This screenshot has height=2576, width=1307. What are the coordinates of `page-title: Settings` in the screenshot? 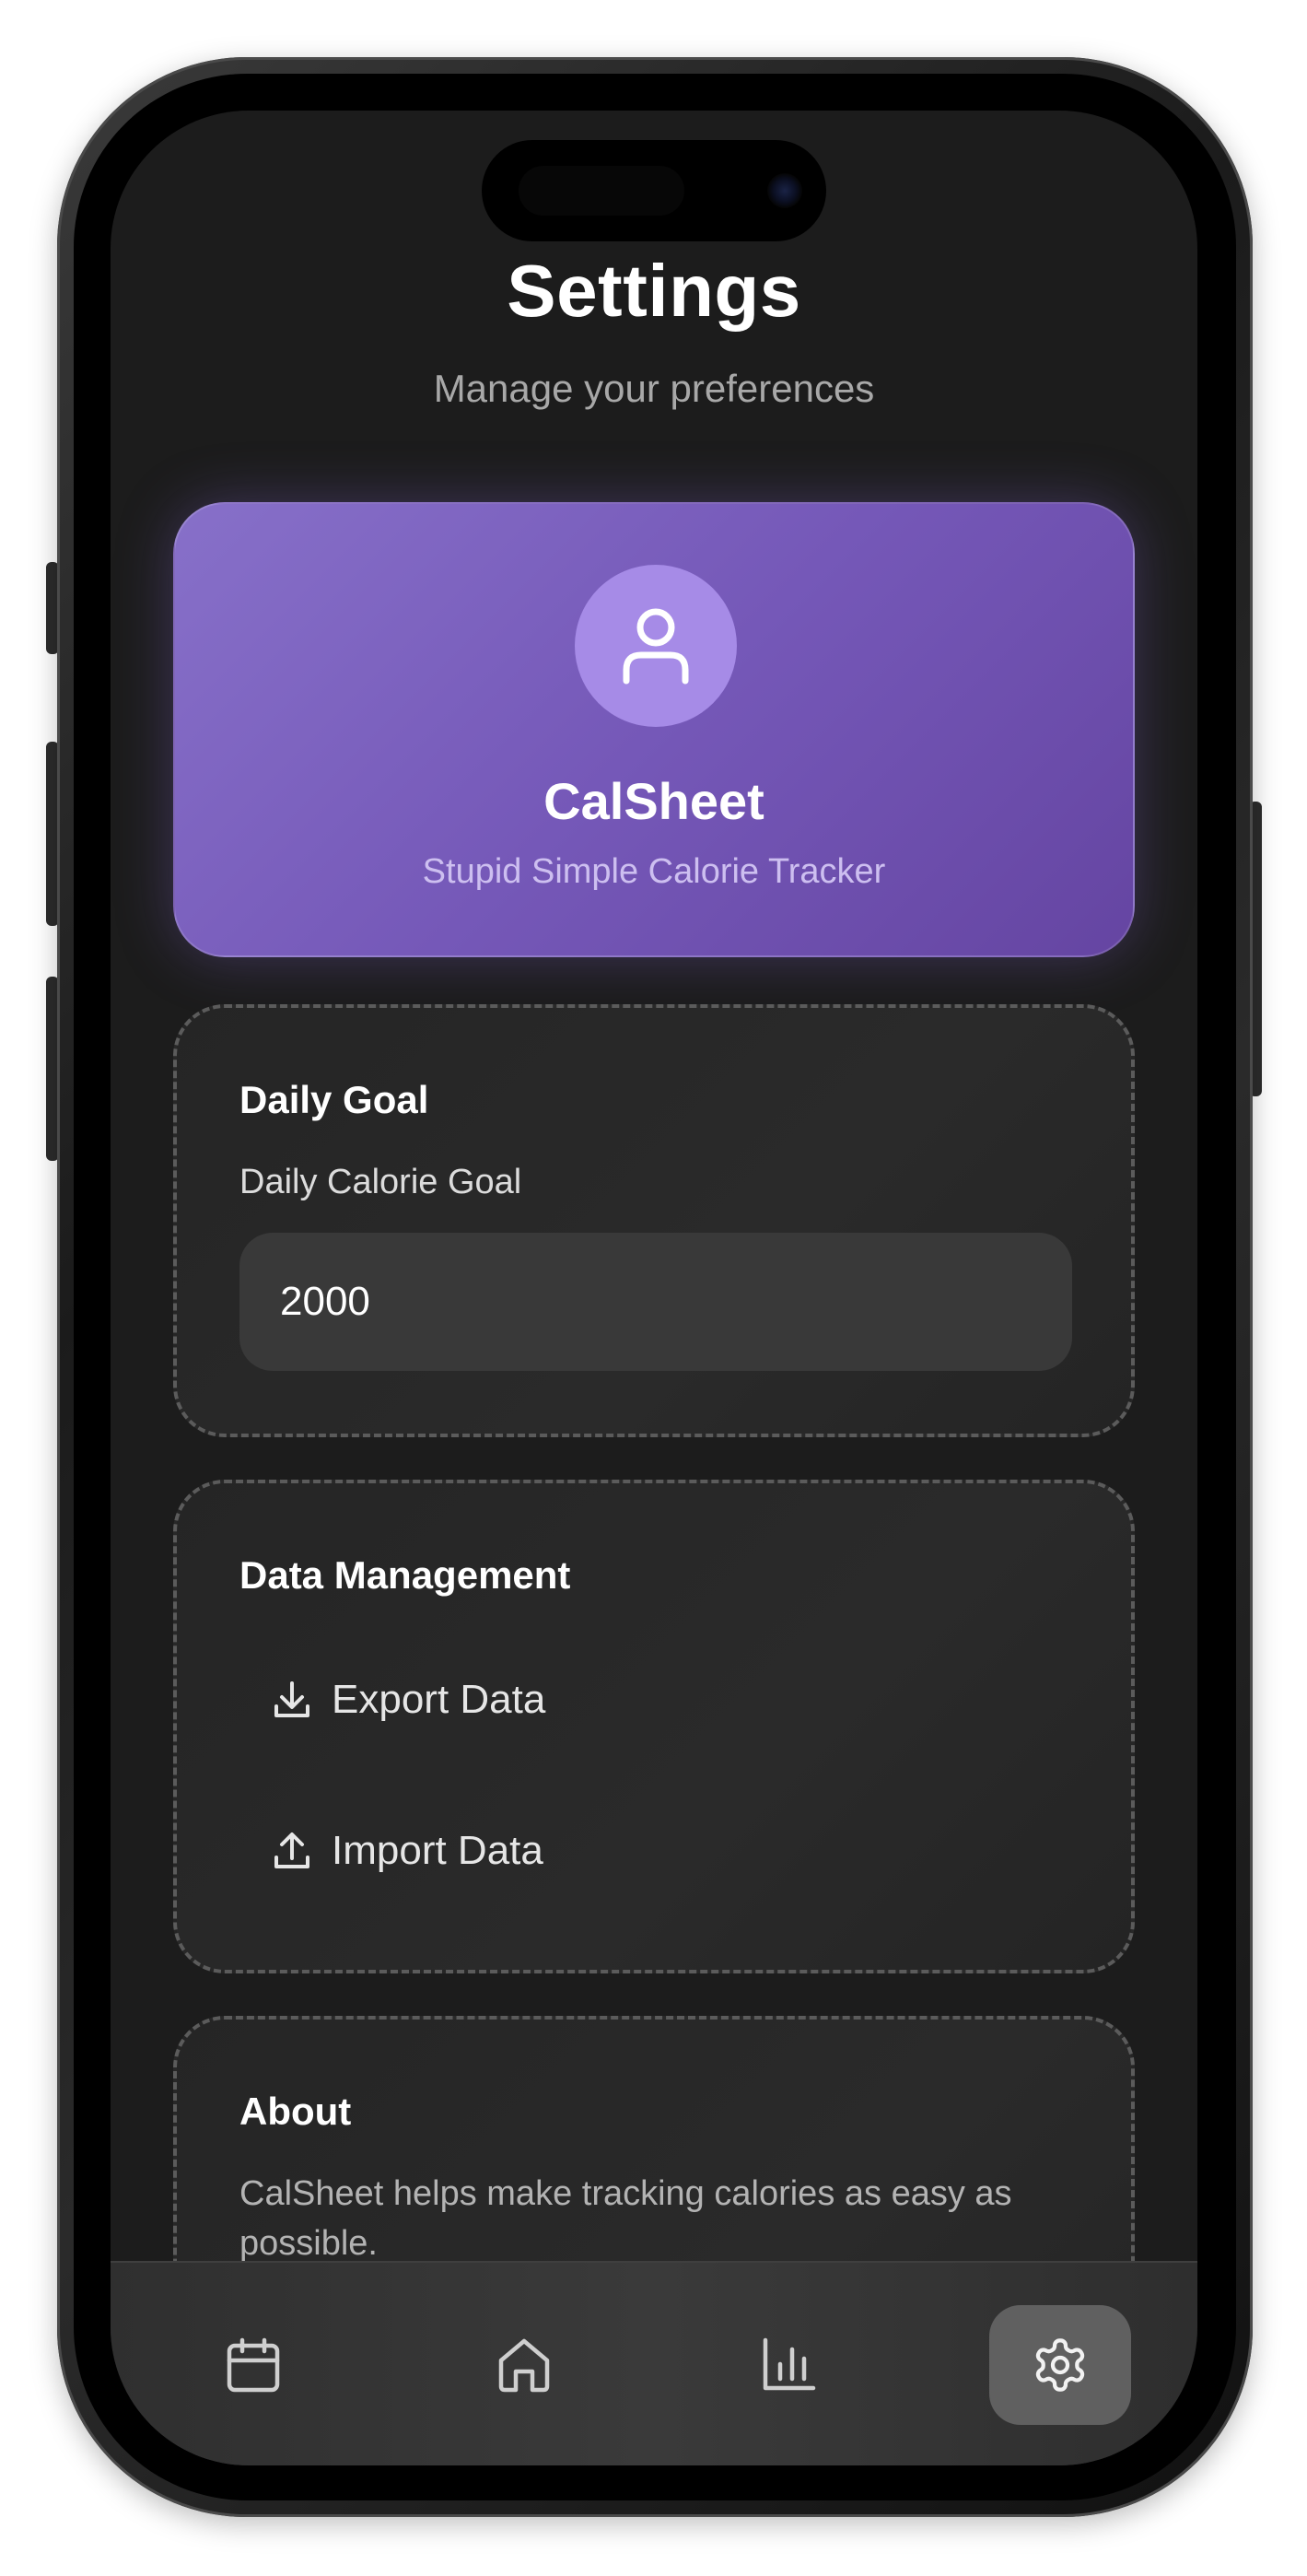 It's located at (654, 291).